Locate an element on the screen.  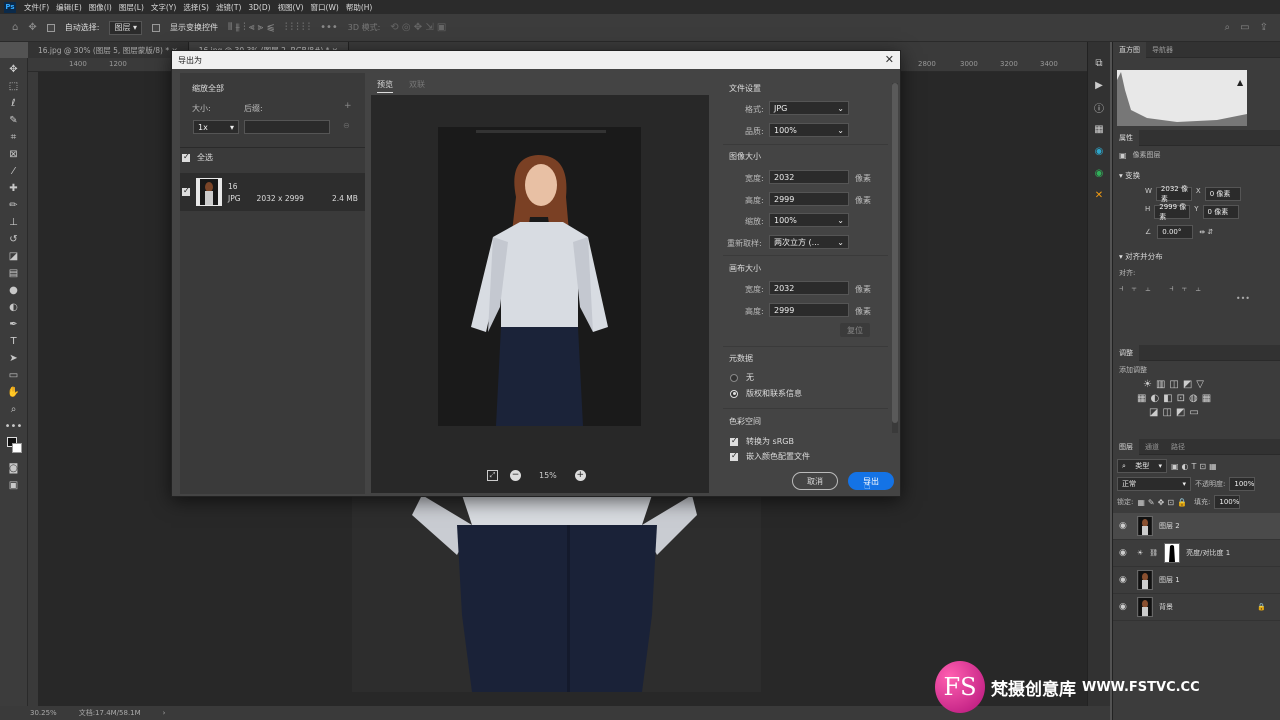
metadata-none-option: 无 is located at coordinates (742, 377).